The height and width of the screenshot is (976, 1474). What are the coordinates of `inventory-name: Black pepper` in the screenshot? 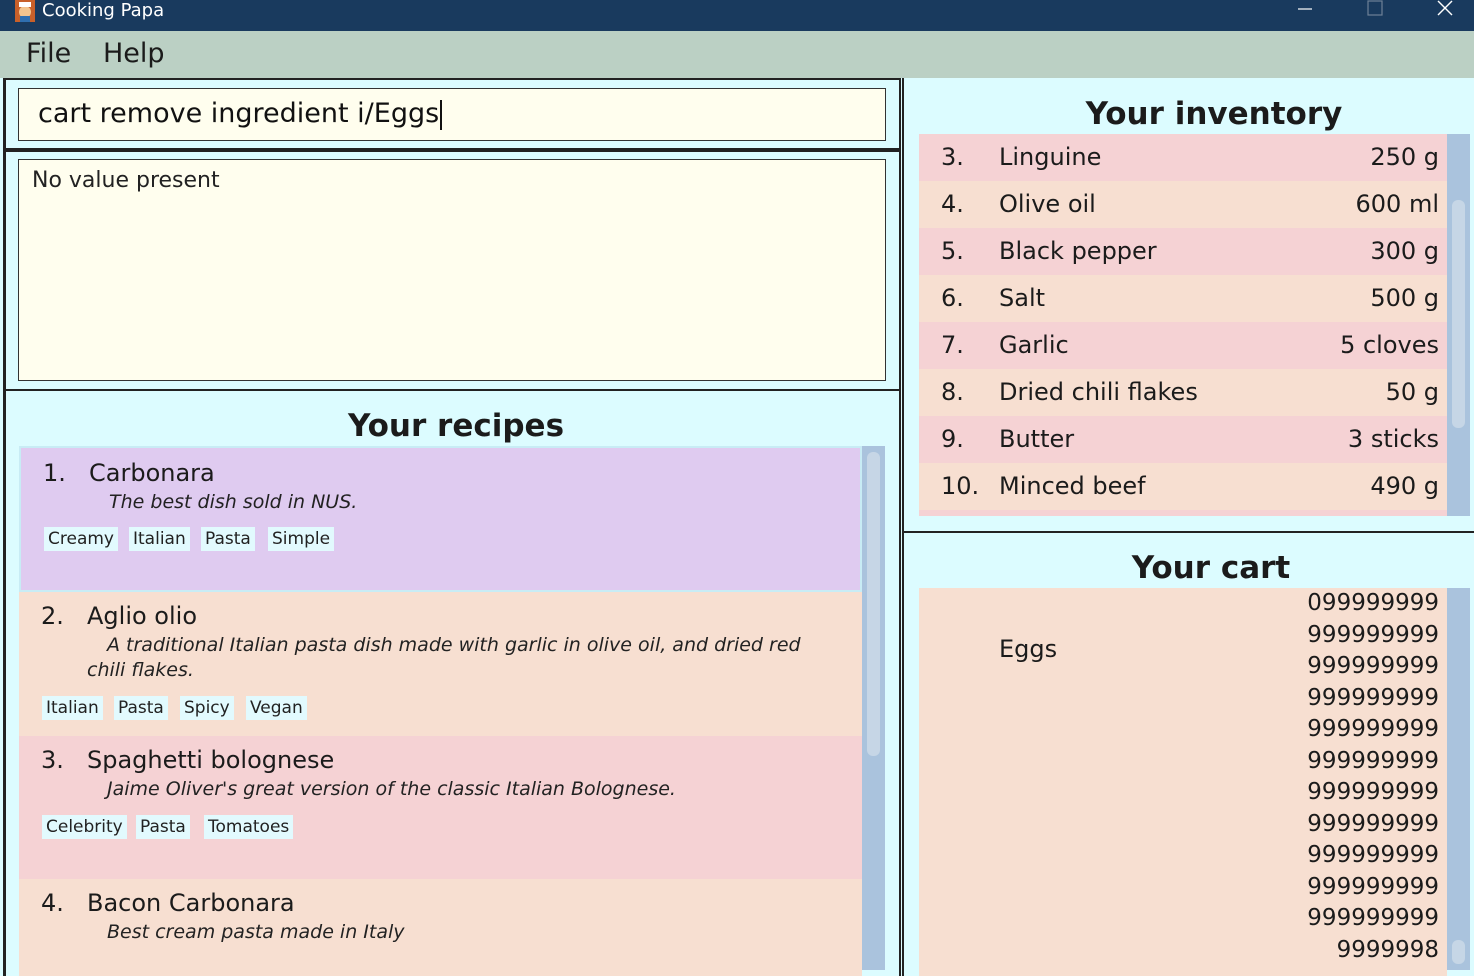 It's located at (1078, 251).